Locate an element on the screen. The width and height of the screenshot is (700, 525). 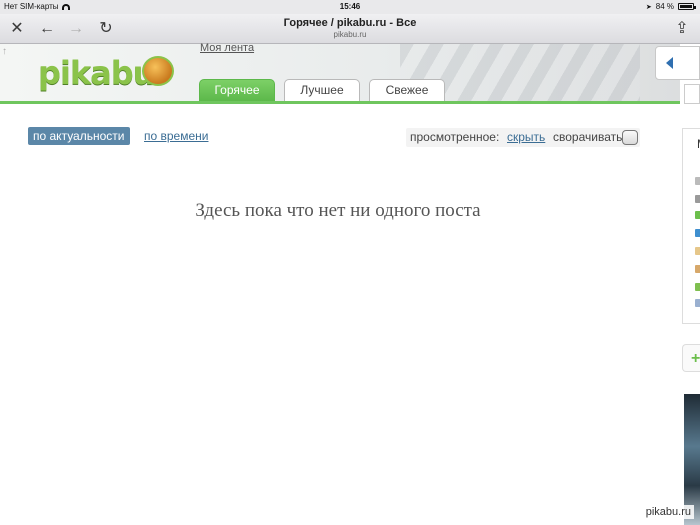
collapse-checkbox is located at coordinates (630, 137).